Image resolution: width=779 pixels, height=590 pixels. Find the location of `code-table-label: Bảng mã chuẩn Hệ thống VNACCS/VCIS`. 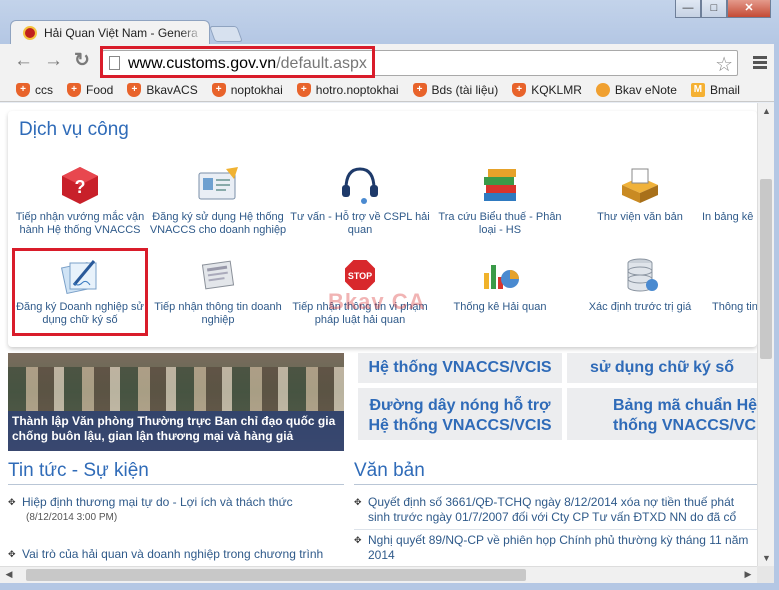

code-table-label: Bảng mã chuẩn Hệ thống VNACCS/VCIS is located at coordinates (685, 415).